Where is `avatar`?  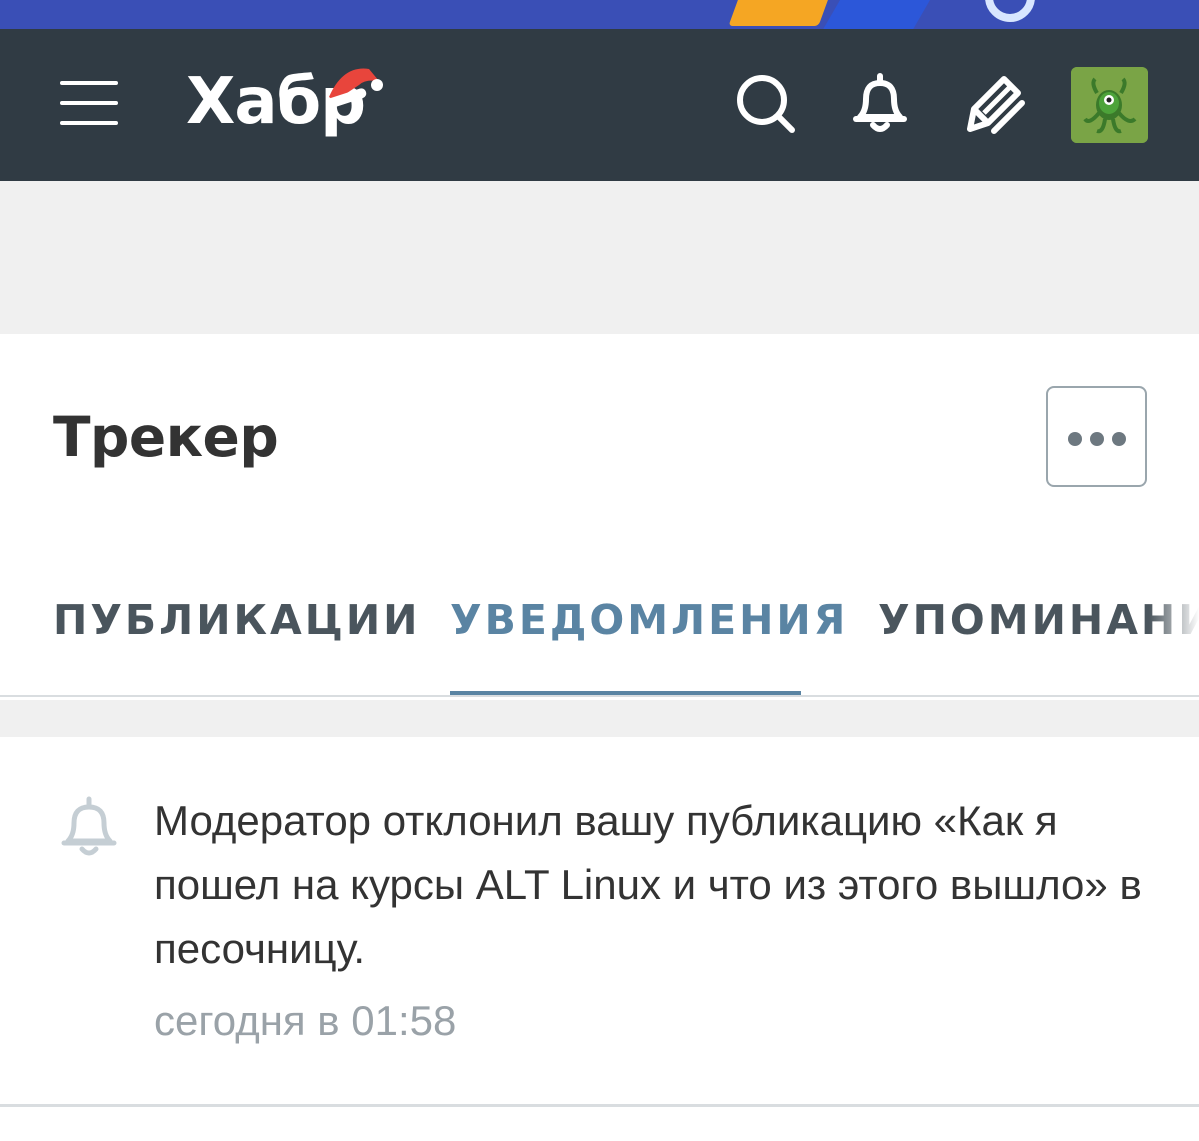 avatar is located at coordinates (1109, 105).